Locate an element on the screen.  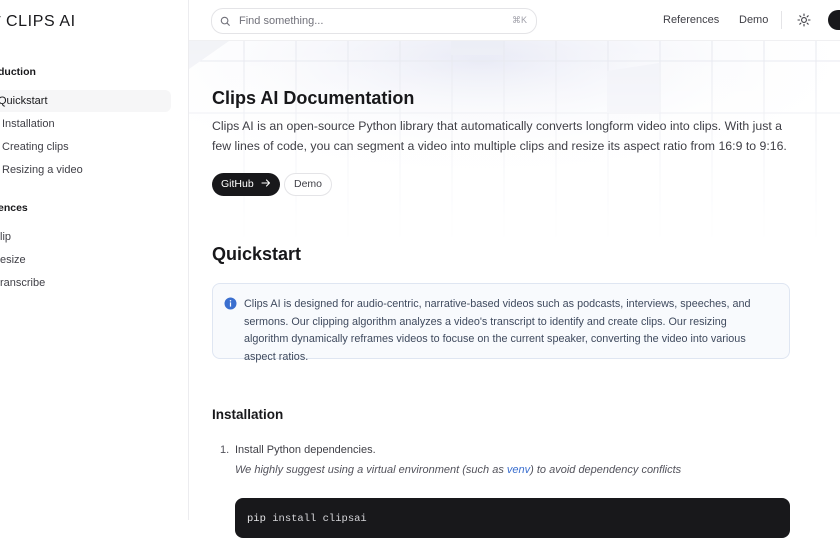
github-button: GitHub is located at coordinates (246, 184).